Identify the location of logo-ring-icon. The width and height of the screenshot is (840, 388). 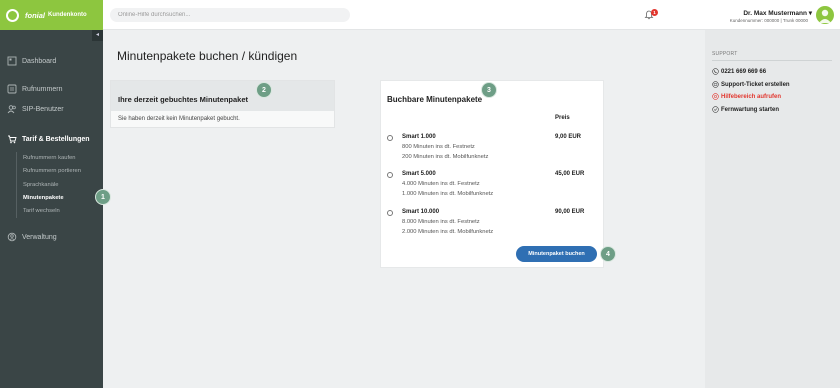
(12, 15).